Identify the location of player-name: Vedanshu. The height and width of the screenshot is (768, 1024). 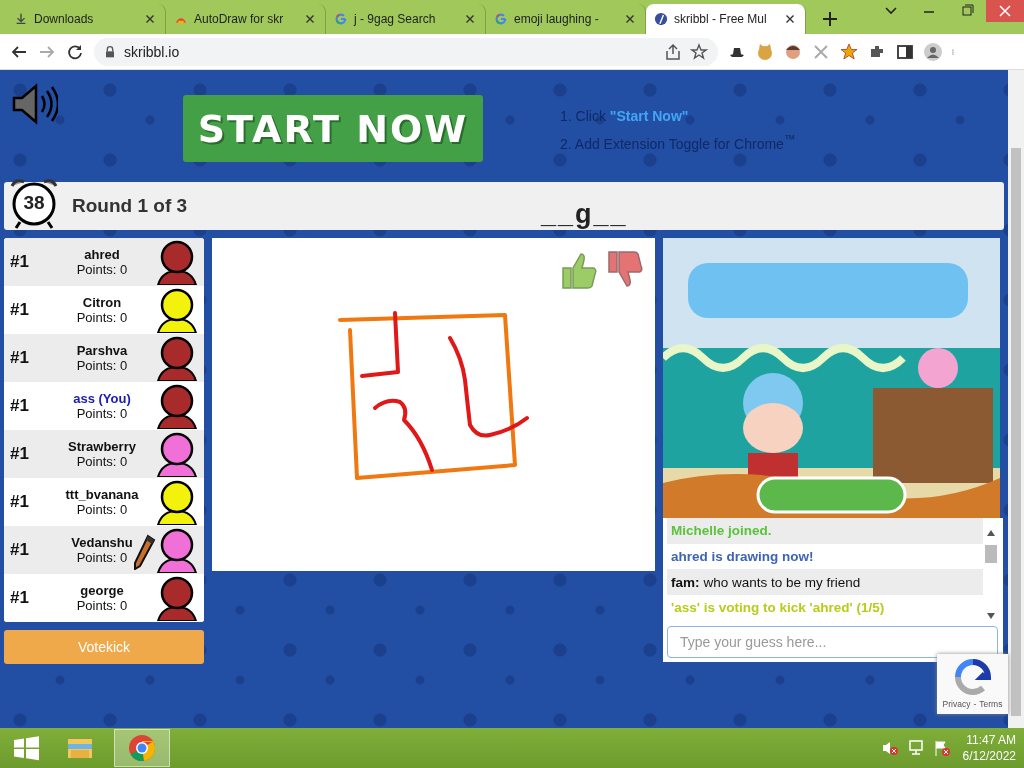
(102, 542).